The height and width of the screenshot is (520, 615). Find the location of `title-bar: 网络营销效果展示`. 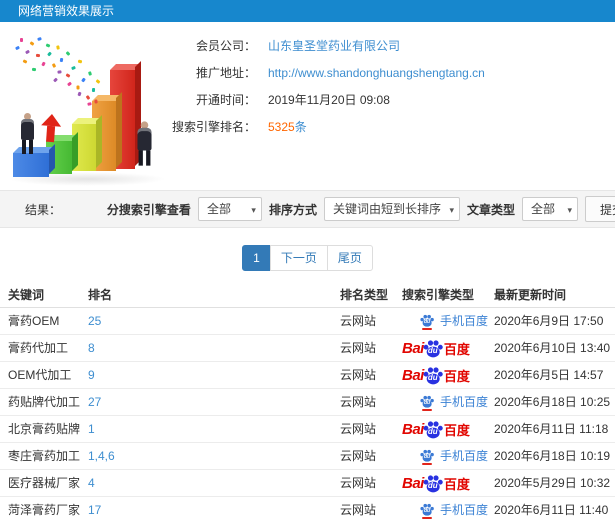

title-bar: 网络营销效果展示 is located at coordinates (307, 11).